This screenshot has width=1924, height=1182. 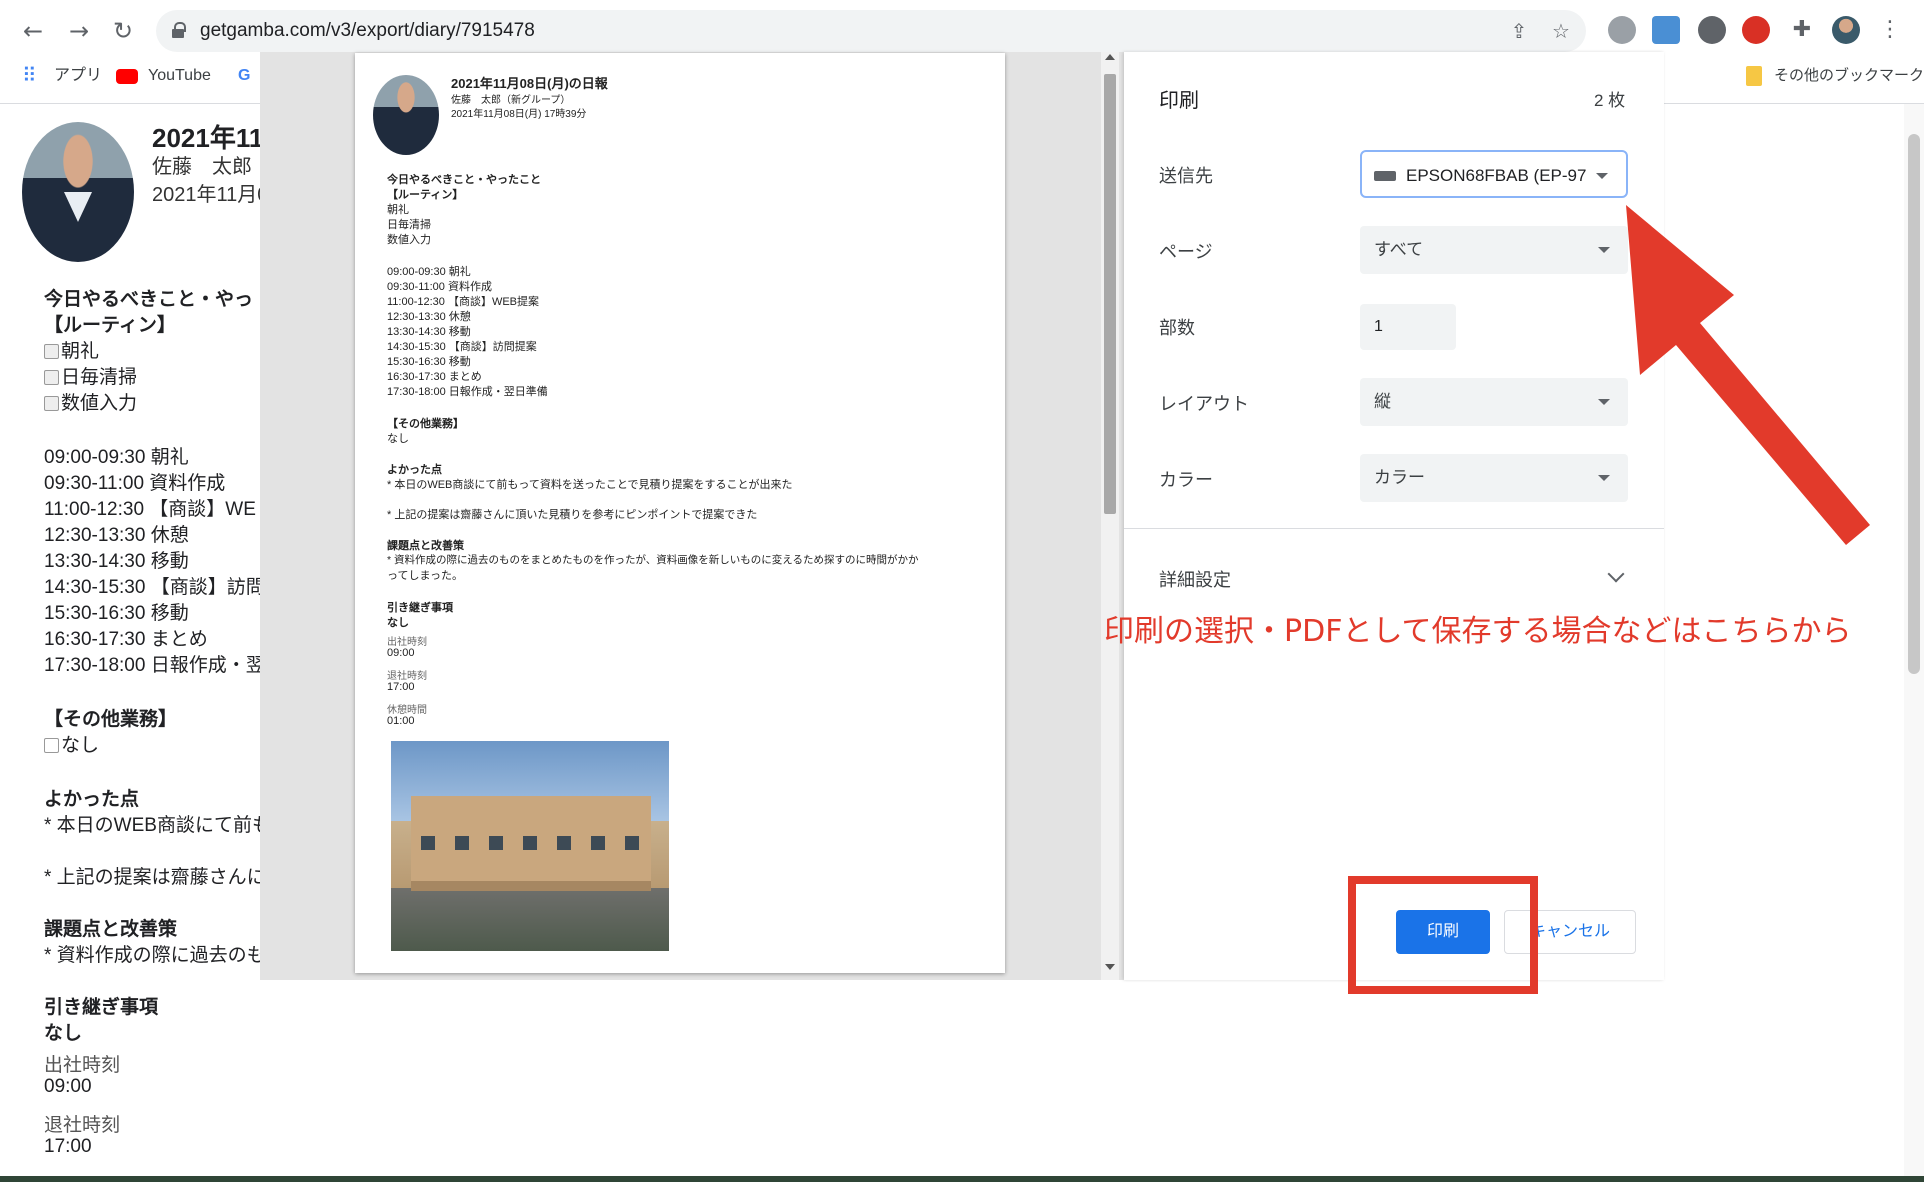 What do you see at coordinates (401, 687) in the screenshot?
I see `preview-value: 17:00` at bounding box center [401, 687].